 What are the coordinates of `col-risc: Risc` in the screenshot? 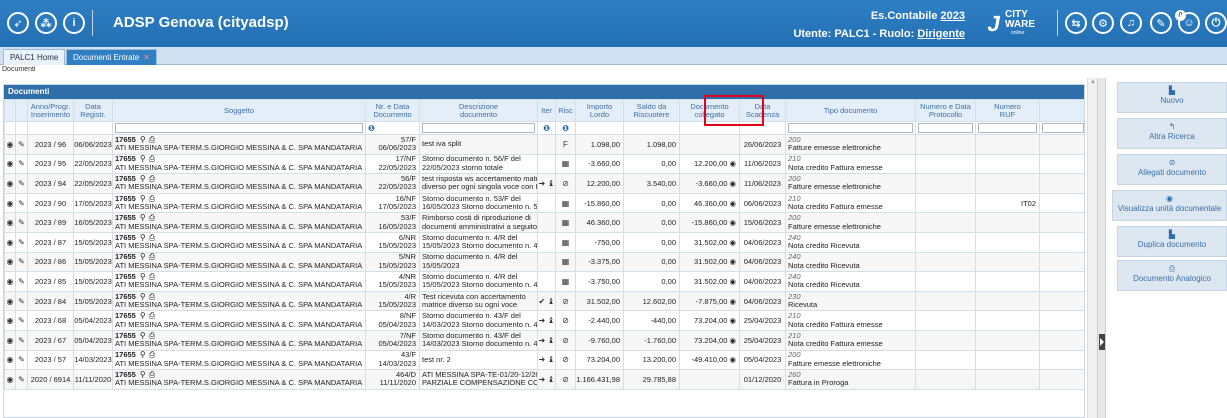 It's located at (565, 110).